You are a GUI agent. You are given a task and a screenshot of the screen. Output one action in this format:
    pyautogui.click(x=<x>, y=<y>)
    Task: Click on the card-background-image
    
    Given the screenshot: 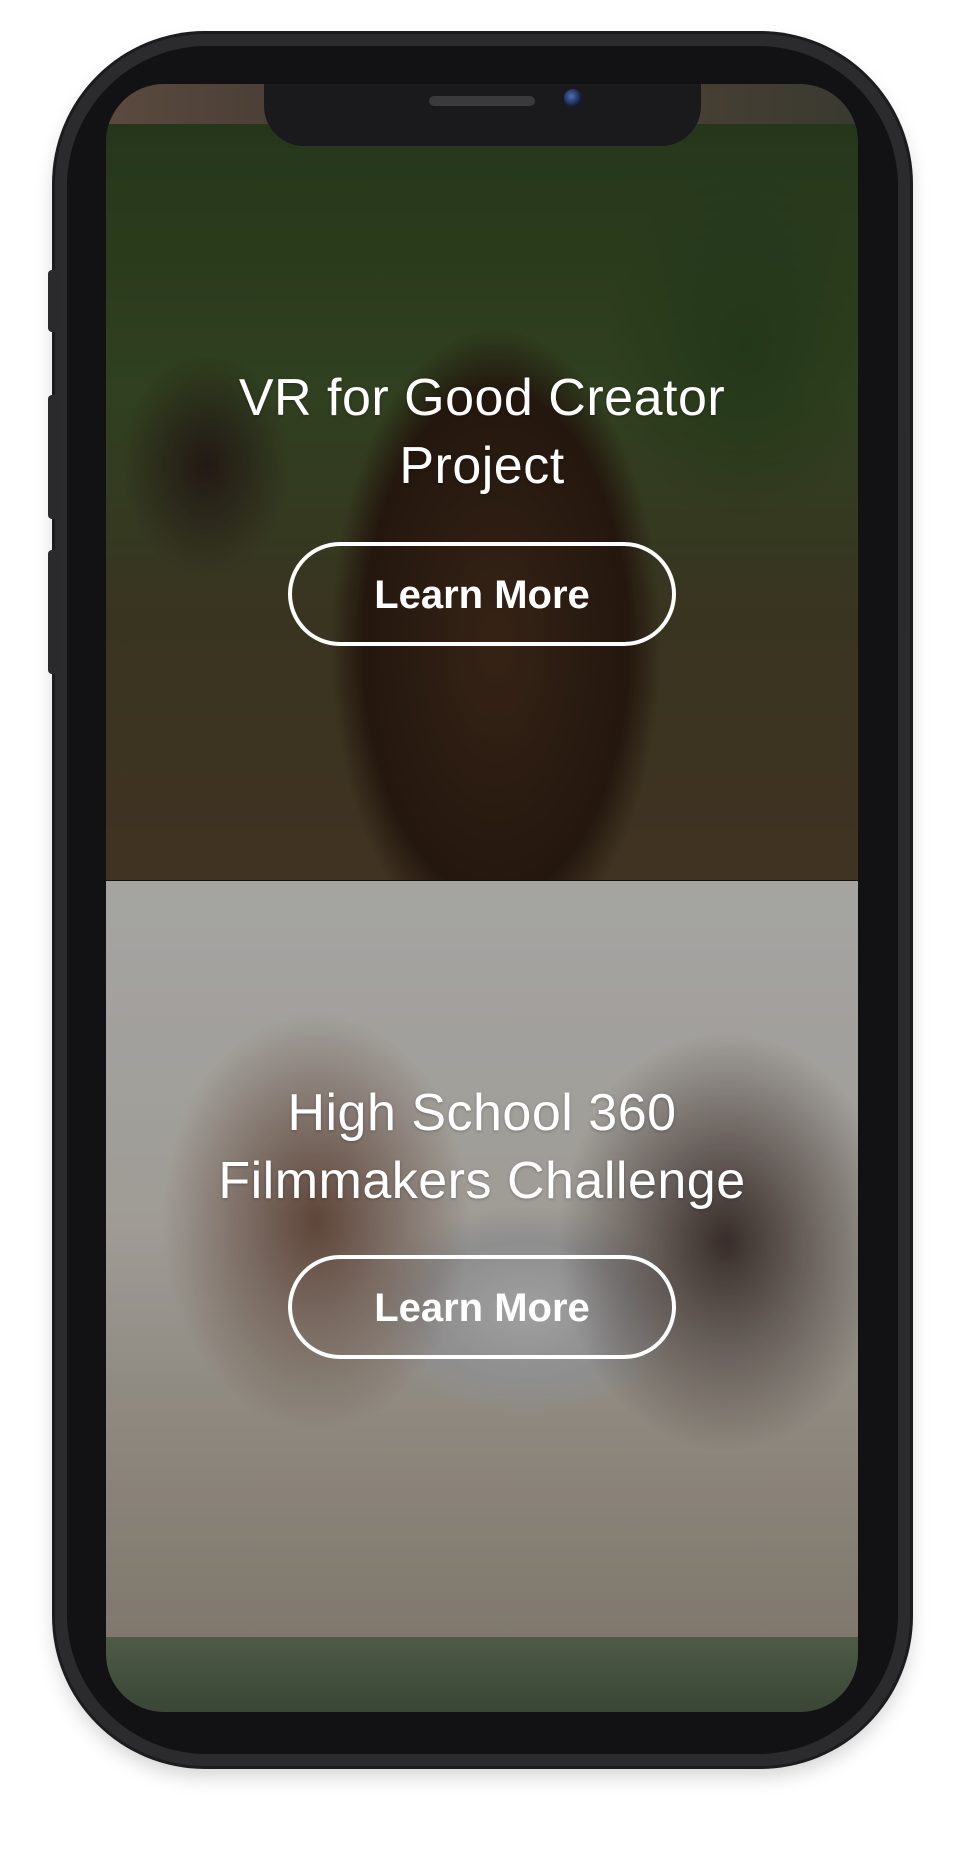 What is the action you would take?
    pyautogui.click(x=482, y=1674)
    